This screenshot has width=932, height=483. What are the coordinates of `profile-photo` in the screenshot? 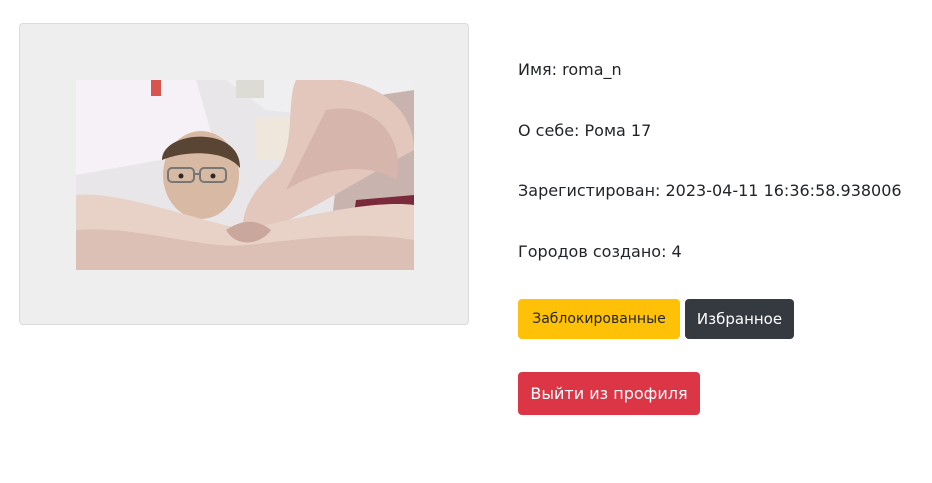 It's located at (245, 175).